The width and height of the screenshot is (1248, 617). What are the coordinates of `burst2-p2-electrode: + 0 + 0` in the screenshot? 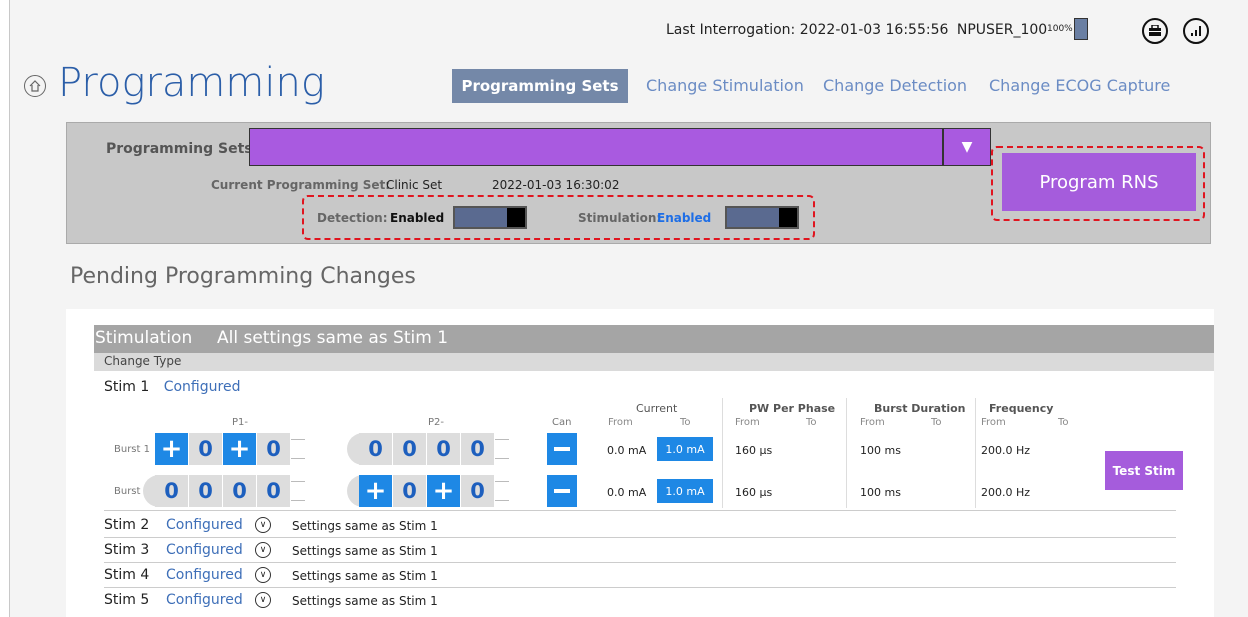 It's located at (428, 491).